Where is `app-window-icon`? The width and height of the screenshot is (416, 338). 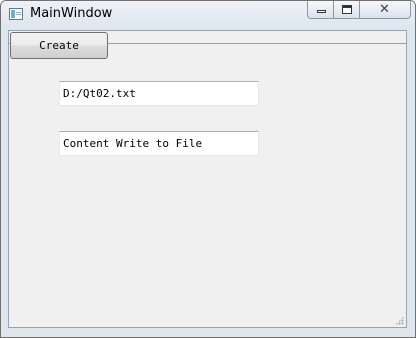
app-window-icon is located at coordinates (16, 14).